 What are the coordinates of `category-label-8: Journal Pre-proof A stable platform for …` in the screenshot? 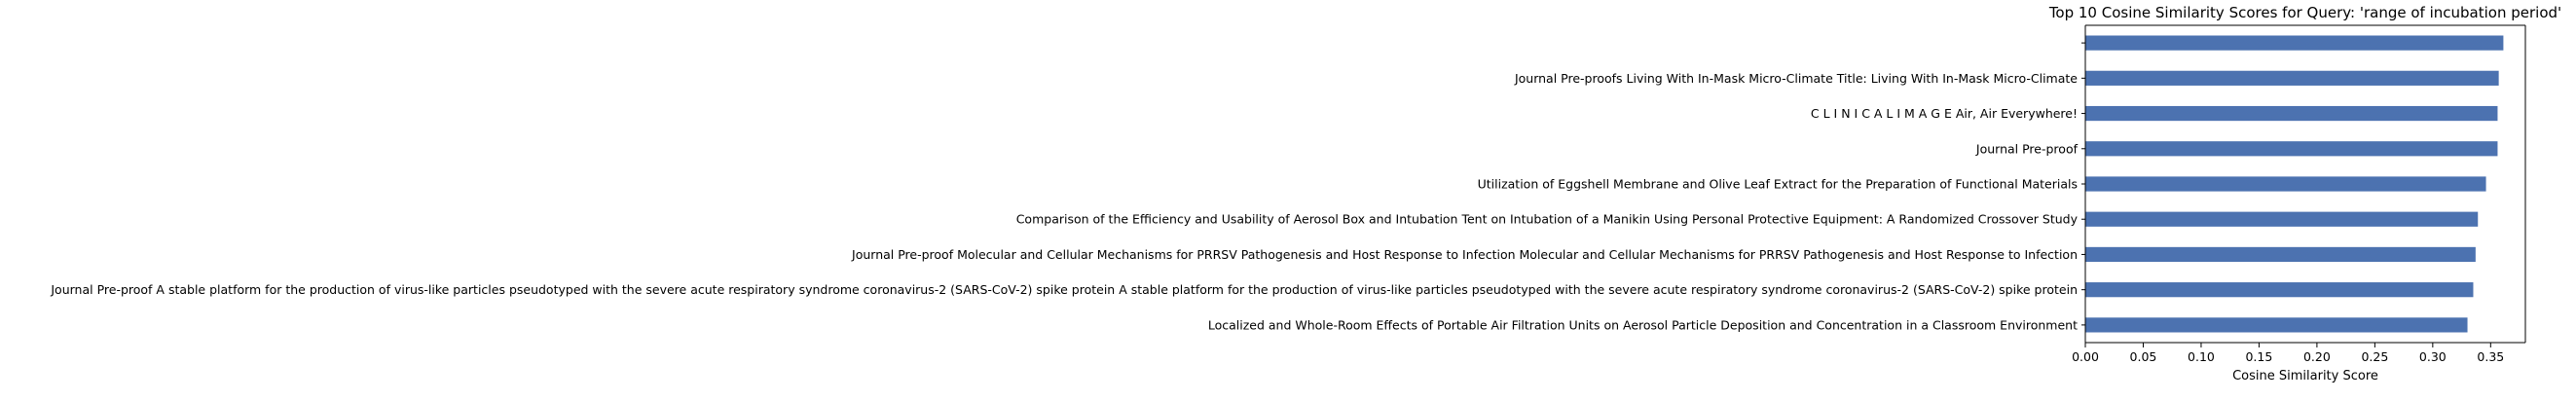 It's located at (1064, 289).